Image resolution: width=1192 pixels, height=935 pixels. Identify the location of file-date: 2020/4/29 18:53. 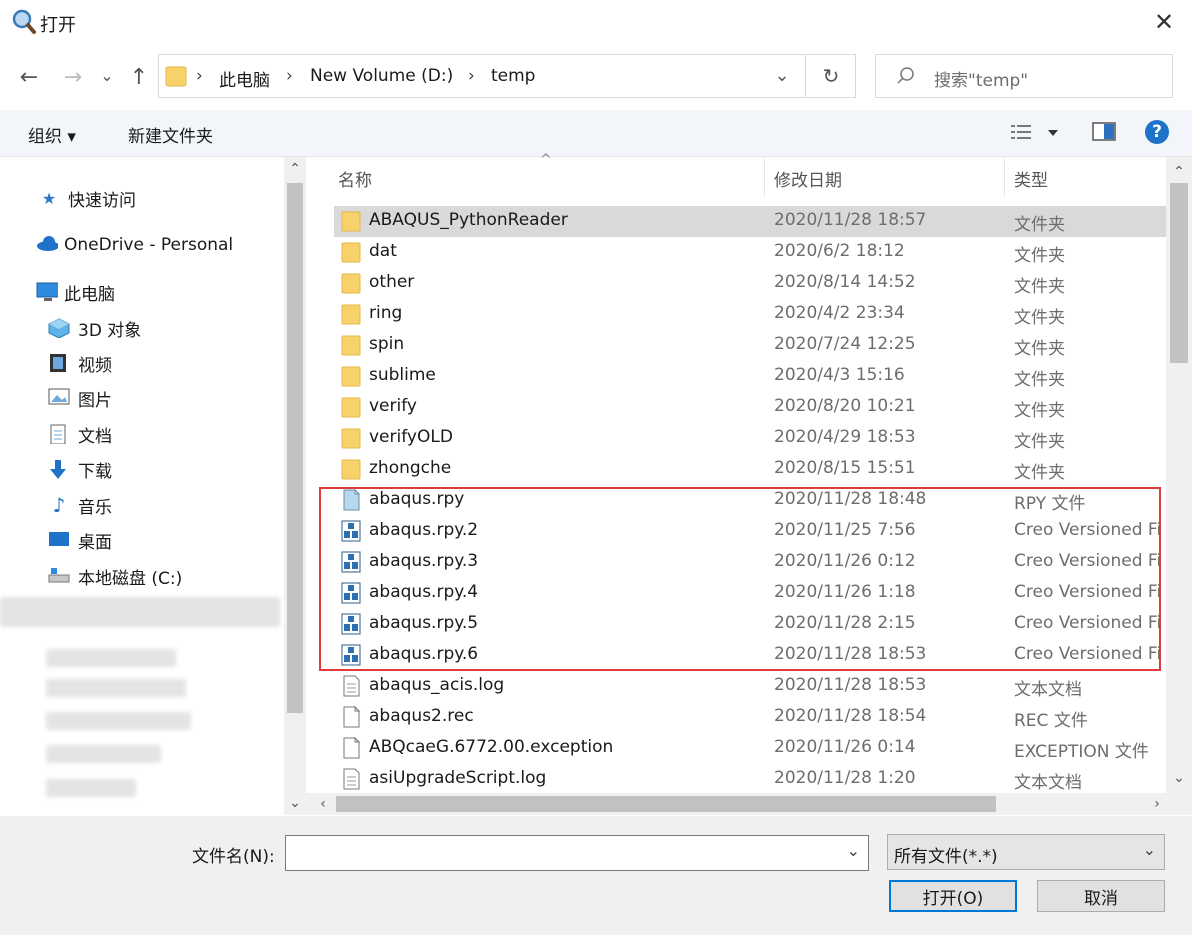
(845, 437).